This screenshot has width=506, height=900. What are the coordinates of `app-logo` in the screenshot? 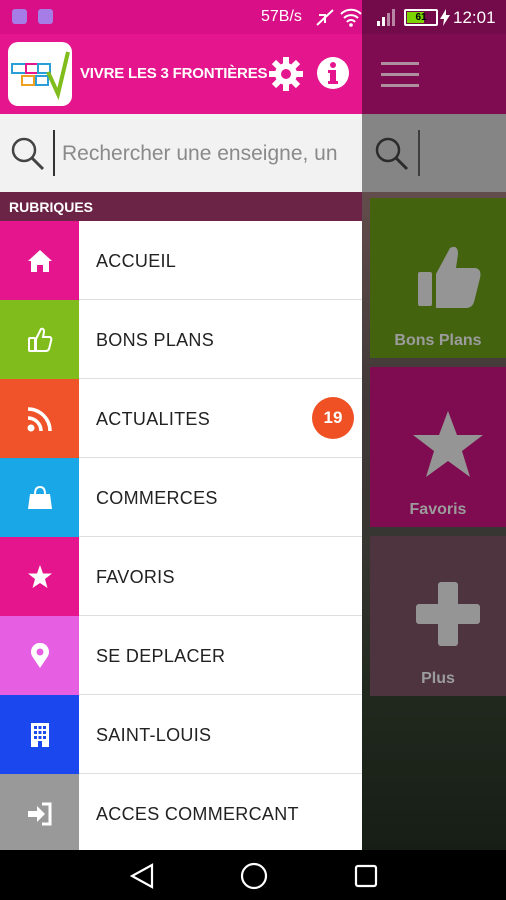 It's located at (40, 74).